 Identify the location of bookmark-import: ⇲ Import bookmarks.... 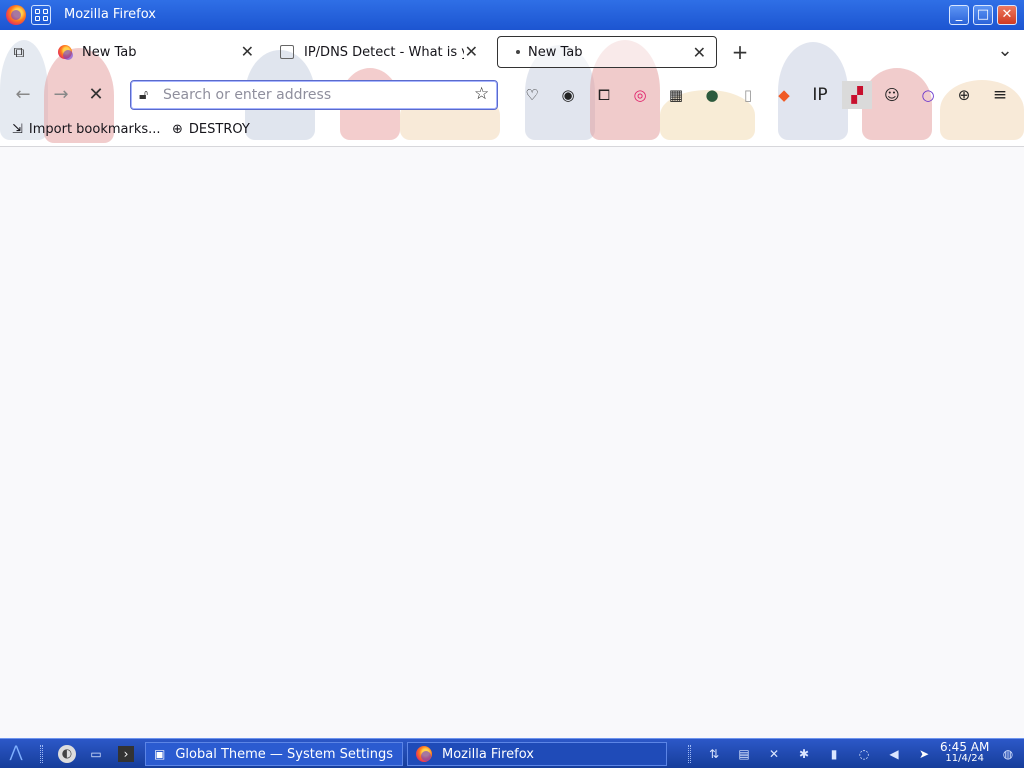
(86, 129).